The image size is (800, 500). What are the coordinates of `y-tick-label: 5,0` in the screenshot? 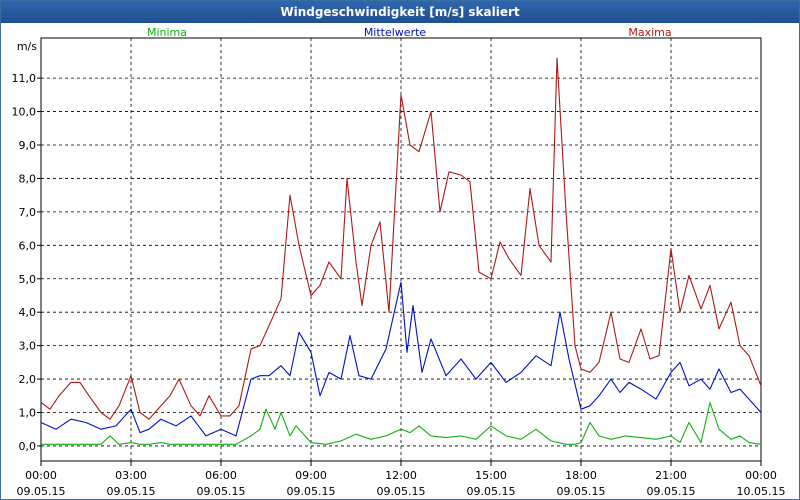 It's located at (28, 279).